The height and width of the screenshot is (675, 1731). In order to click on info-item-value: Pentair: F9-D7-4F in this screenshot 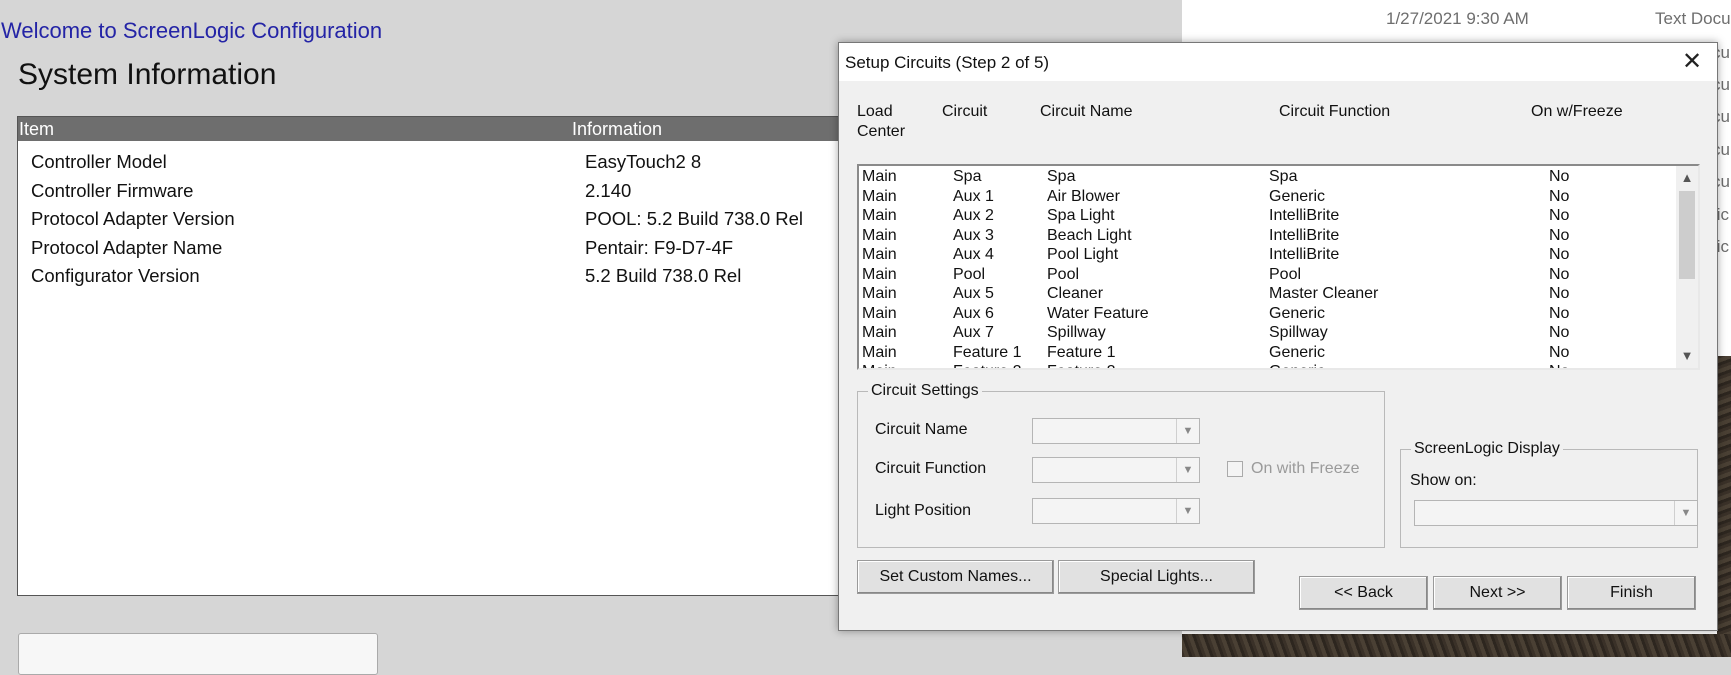, I will do `click(659, 247)`.